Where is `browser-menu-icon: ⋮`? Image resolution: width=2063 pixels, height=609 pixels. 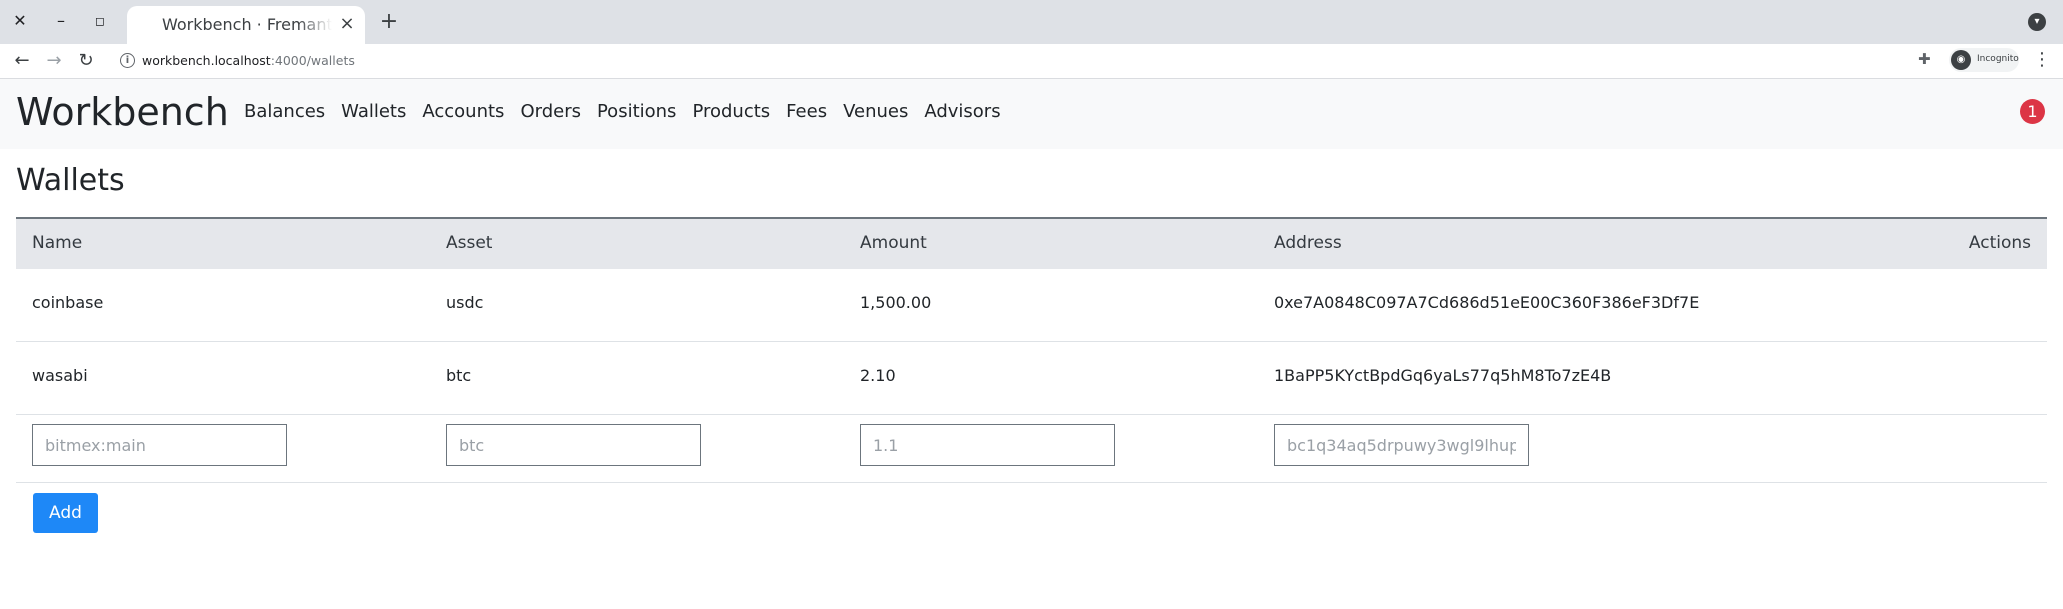 browser-menu-icon: ⋮ is located at coordinates (2042, 59).